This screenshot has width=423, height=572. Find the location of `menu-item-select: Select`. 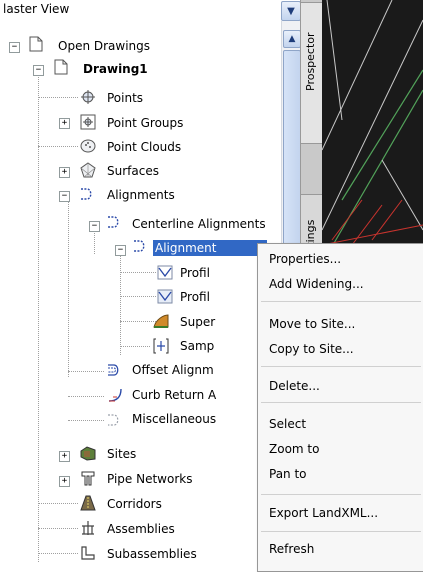

menu-item-select: Select is located at coordinates (287, 424).